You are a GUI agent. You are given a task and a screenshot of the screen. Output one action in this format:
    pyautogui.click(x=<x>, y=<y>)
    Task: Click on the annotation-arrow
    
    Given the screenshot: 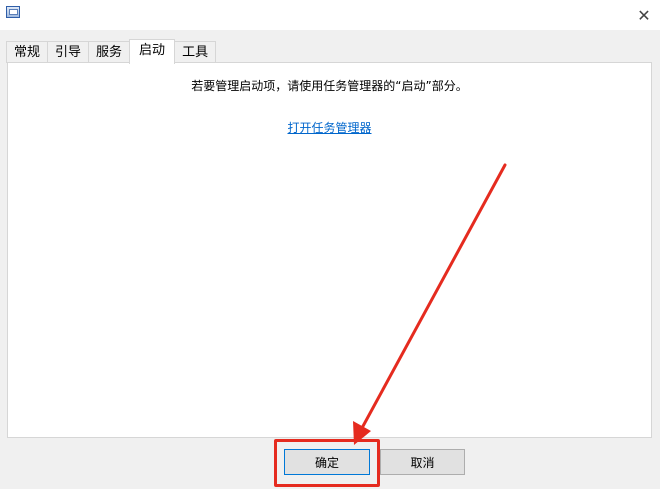 What is the action you would take?
    pyautogui.click(x=430, y=304)
    